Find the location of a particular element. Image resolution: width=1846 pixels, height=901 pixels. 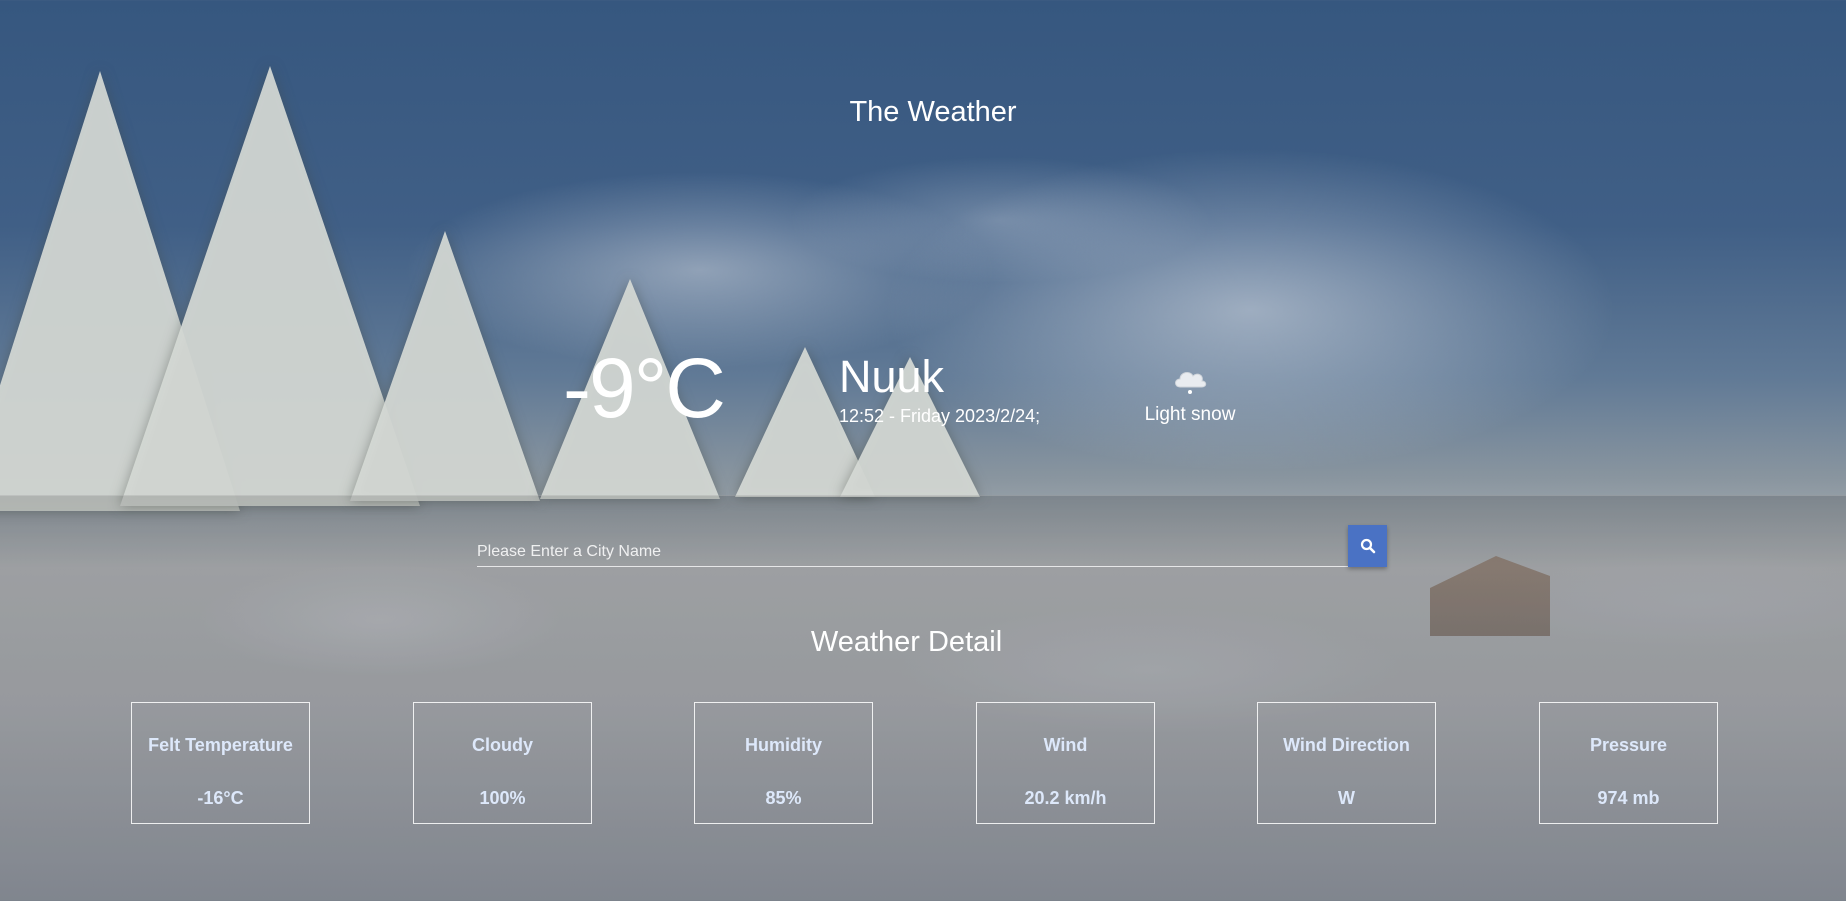

city-search-input is located at coordinates (912, 546).